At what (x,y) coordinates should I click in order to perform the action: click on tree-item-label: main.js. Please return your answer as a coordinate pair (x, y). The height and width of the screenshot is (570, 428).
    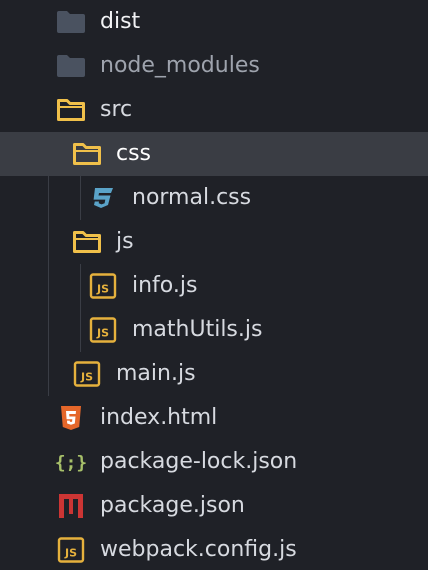
    Looking at the image, I should click on (156, 373).